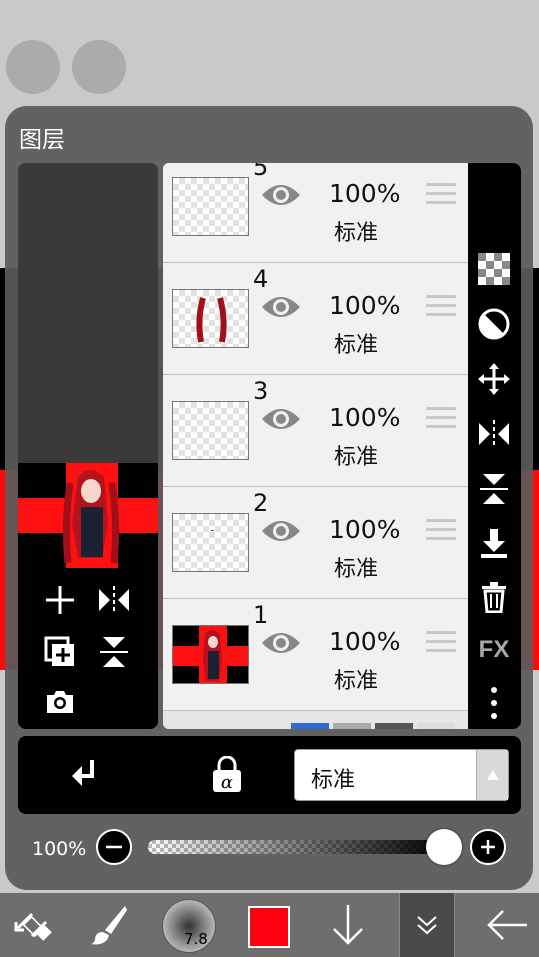  What do you see at coordinates (296, 847) in the screenshot?
I see `opacity-slider-track` at bounding box center [296, 847].